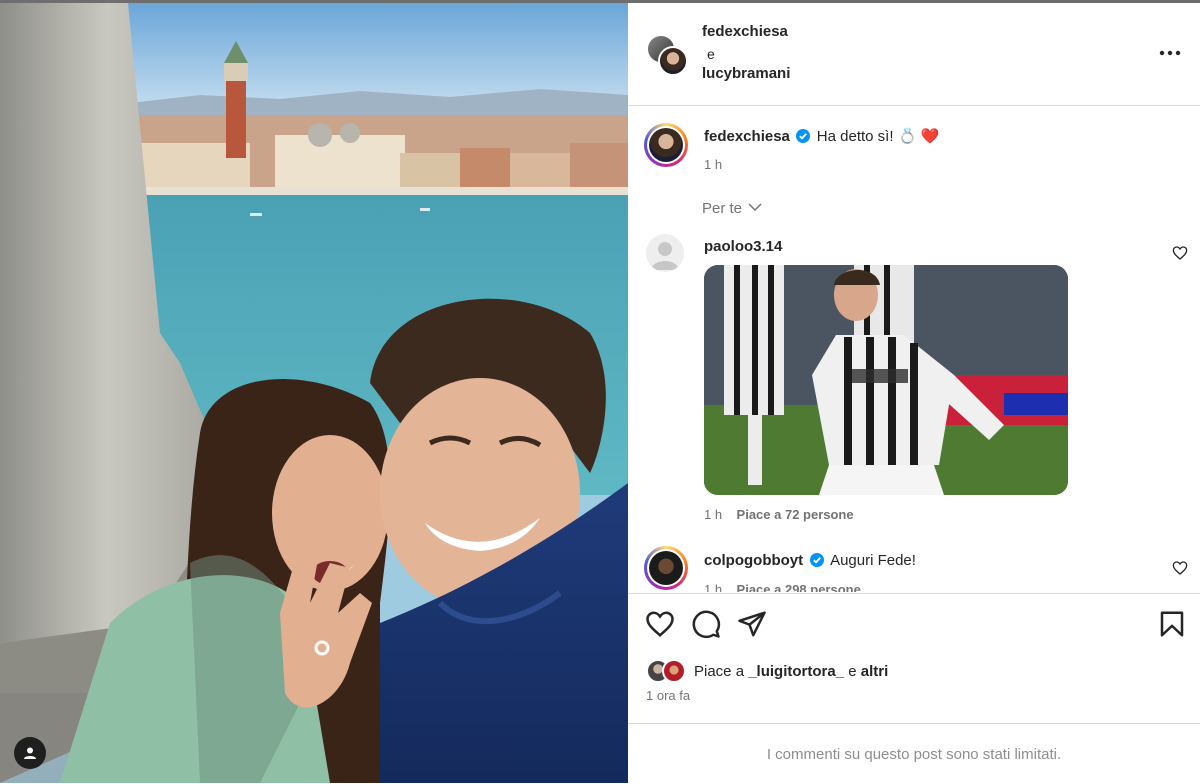 This screenshot has height=784, width=1200. I want to click on comment-icon, so click(706, 624).